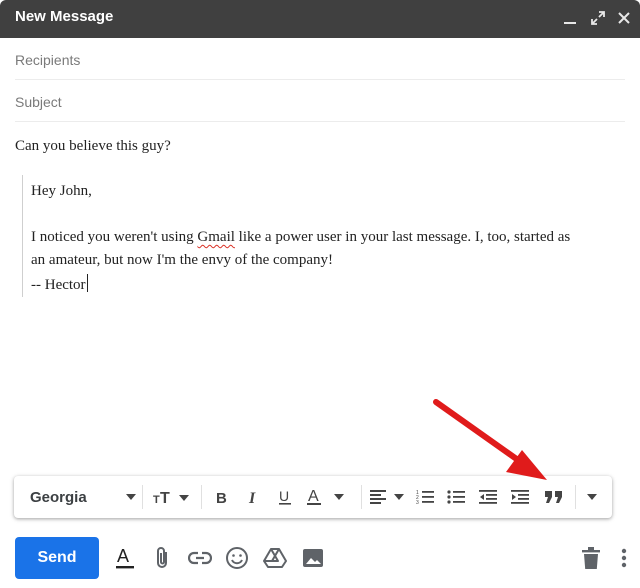 This screenshot has height=588, width=640. I want to click on font-dropdown-icon, so click(131, 497).